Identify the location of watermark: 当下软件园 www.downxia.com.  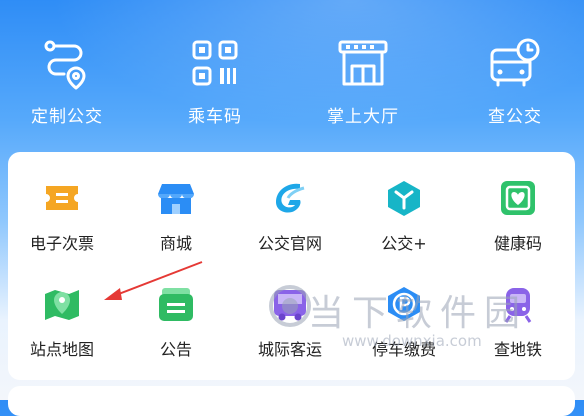
(413, 320).